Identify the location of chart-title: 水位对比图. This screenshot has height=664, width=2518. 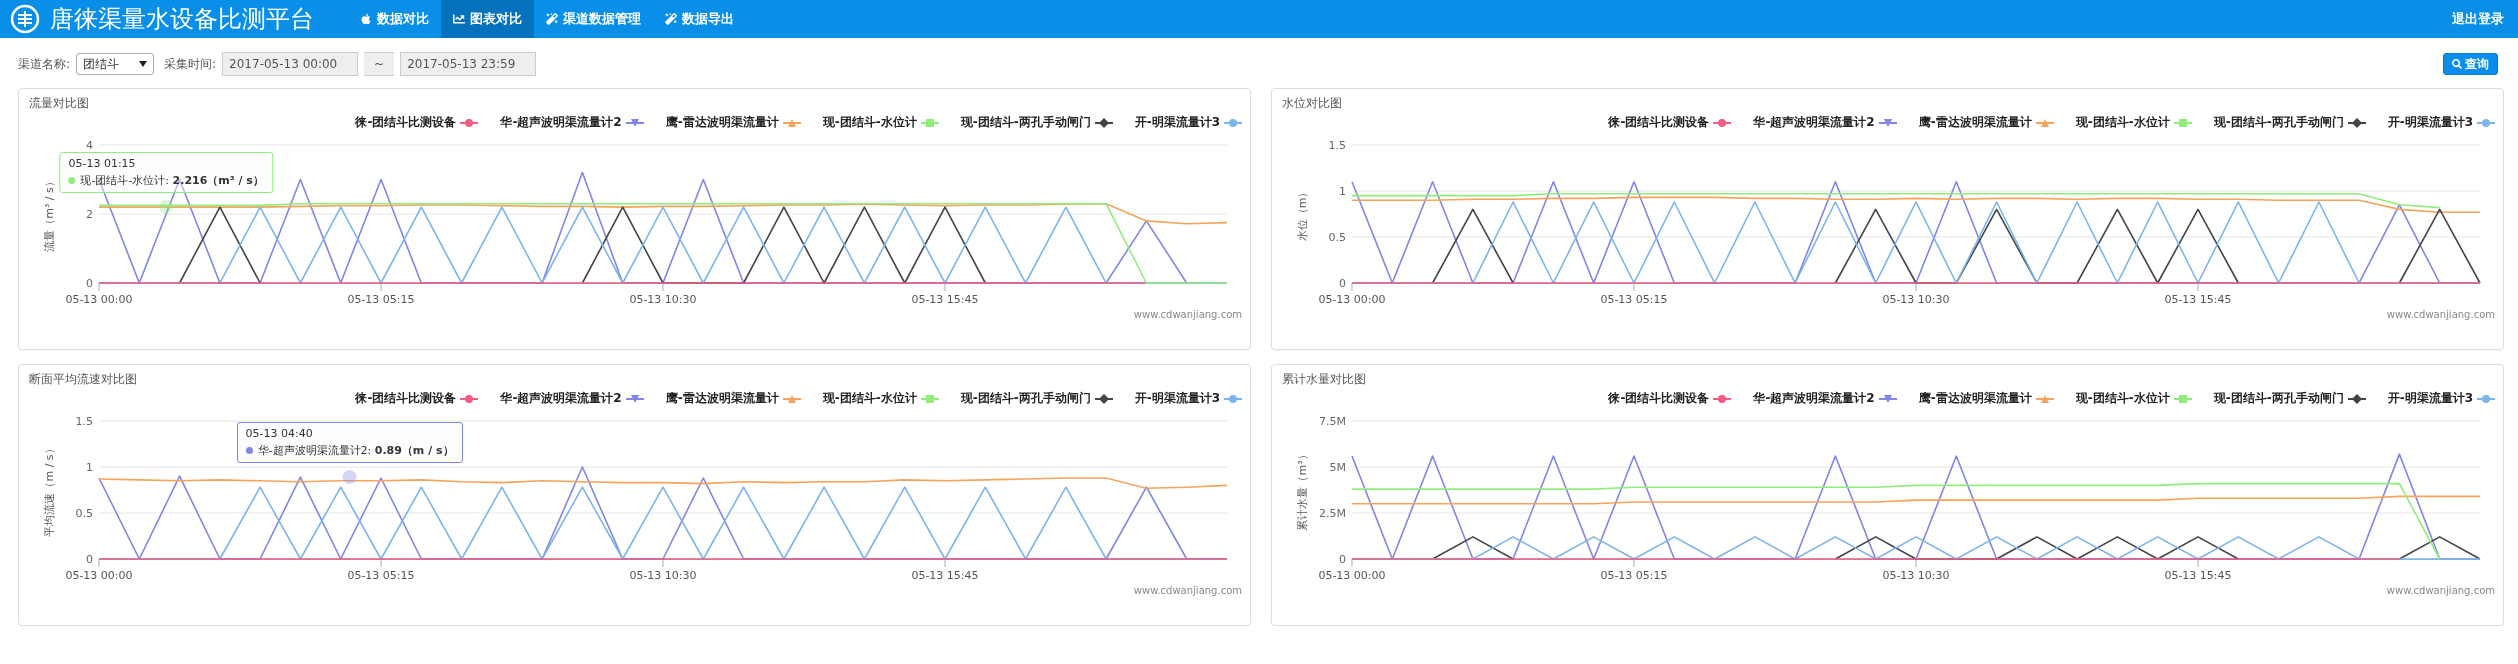
(1312, 103).